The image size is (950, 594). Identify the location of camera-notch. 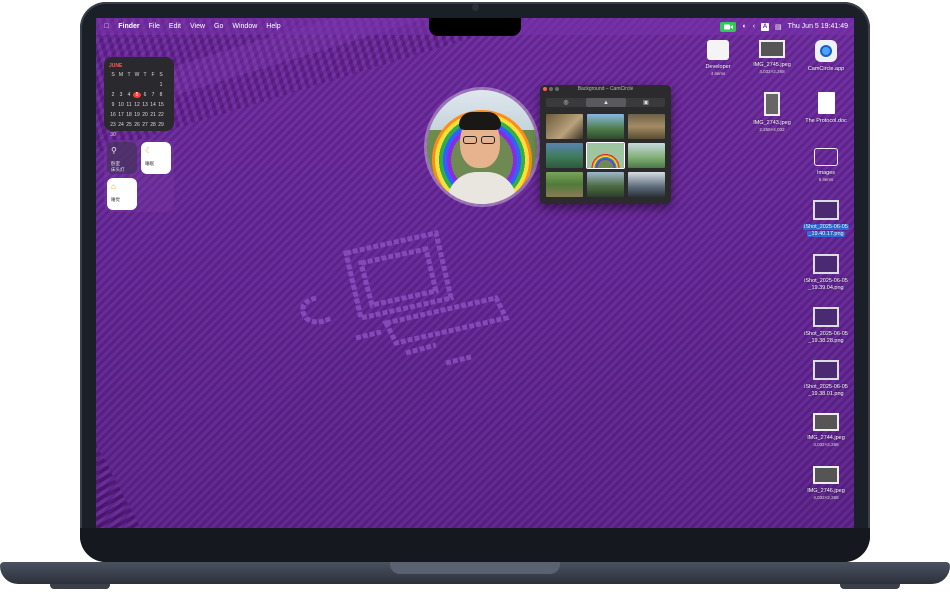
(475, 27).